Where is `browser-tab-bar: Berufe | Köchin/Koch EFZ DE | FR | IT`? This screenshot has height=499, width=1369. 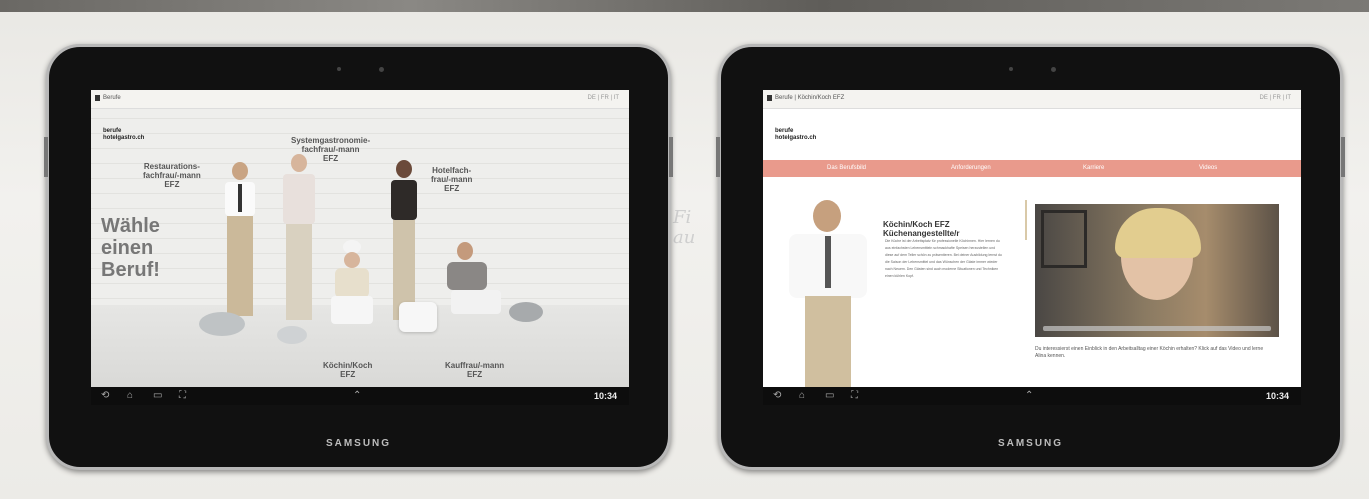 browser-tab-bar: Berufe | Köchin/Koch EFZ DE | FR | IT is located at coordinates (1032, 99).